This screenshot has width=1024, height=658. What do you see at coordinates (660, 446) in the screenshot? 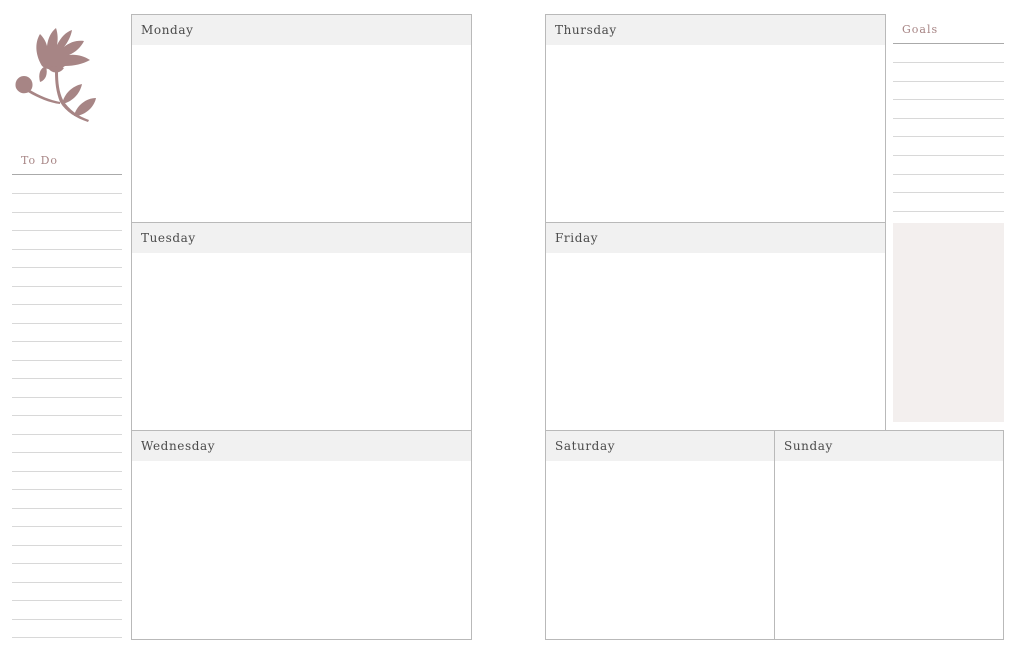
I see `day-label-saturday: Saturday` at bounding box center [660, 446].